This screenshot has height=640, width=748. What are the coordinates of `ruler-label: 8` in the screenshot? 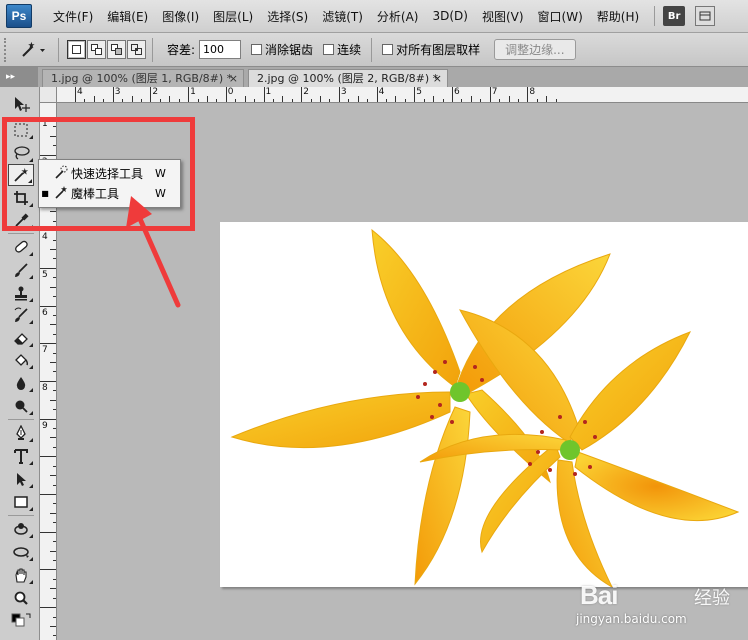 It's located at (45, 387).